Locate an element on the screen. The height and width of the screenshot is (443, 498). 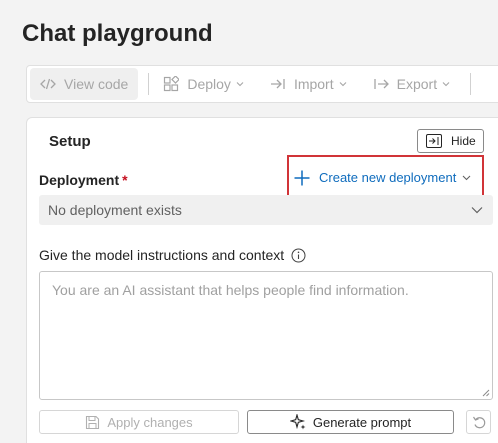
toolbar: View code Deploy Import Export is located at coordinates (262, 84).